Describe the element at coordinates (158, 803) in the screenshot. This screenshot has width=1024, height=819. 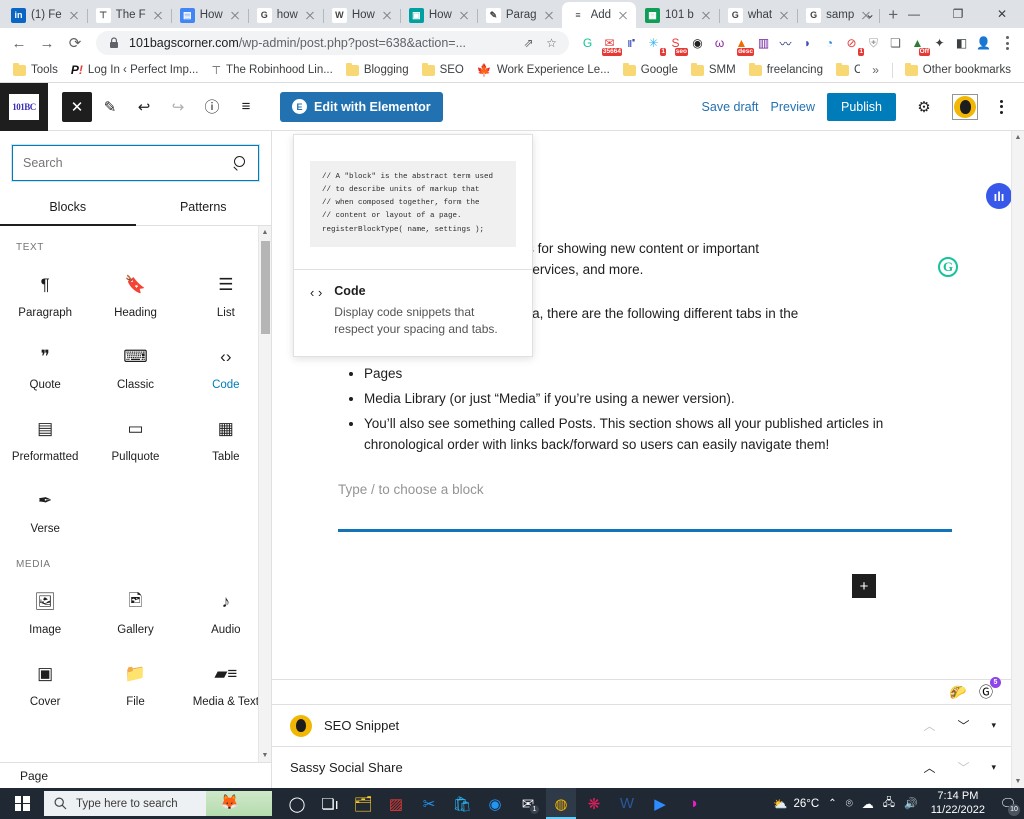
I see `taskbar-search-box: Type here to search` at that location.